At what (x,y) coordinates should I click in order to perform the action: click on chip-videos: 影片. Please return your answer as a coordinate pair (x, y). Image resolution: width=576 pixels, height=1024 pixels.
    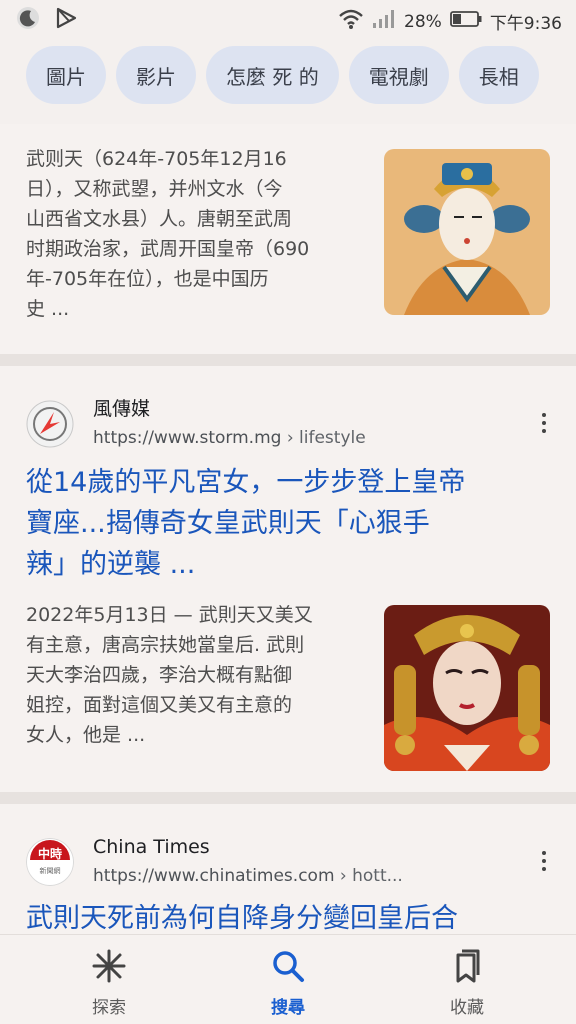
    Looking at the image, I should click on (156, 75).